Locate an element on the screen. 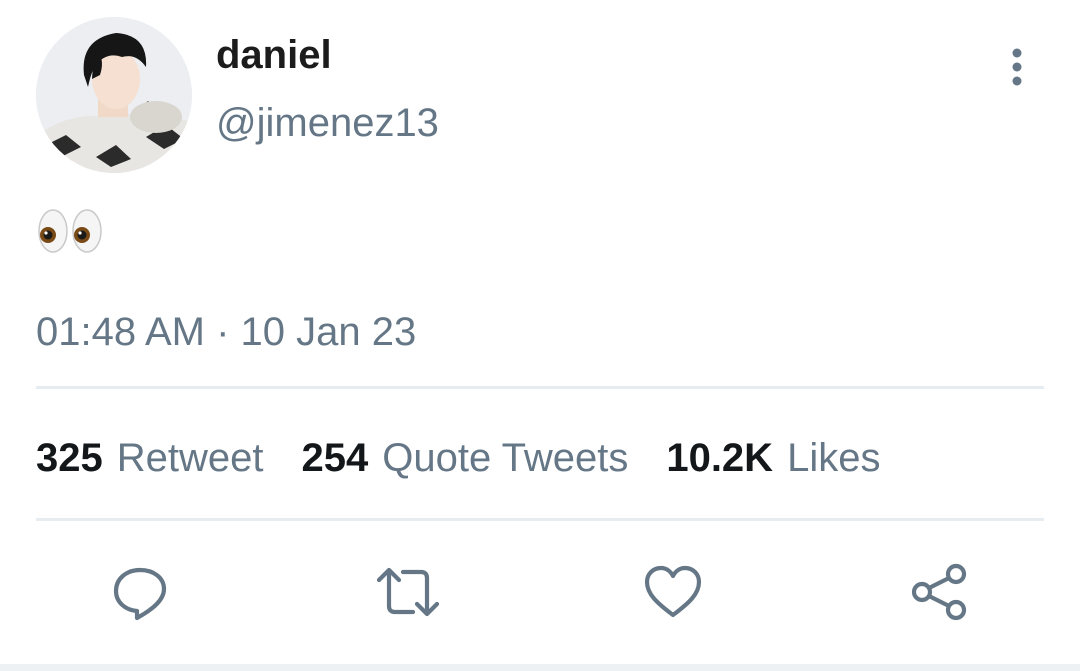  bottom-divider is located at coordinates (540, 667).